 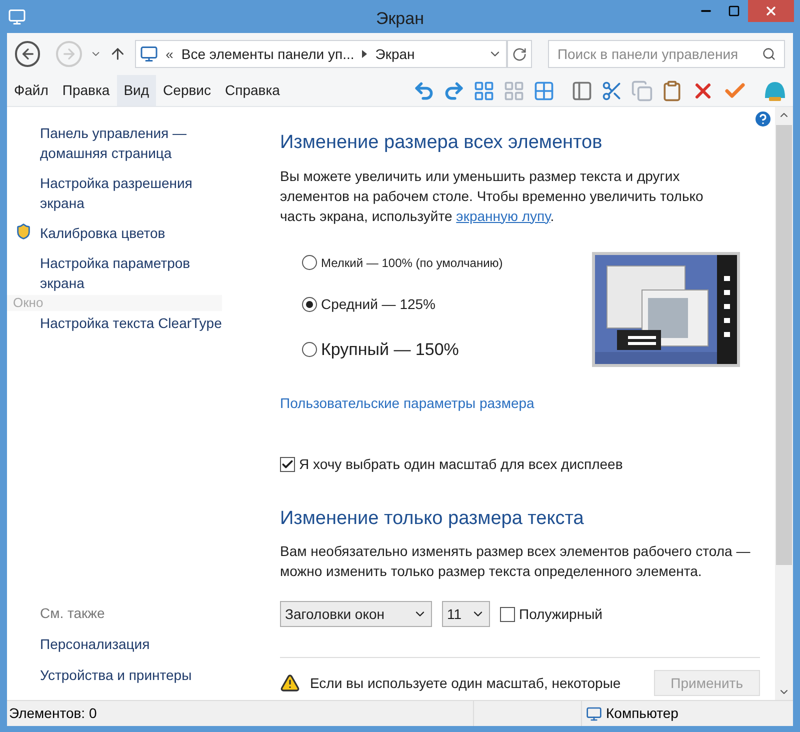 I want to click on chevron-right-icon, so click(x=365, y=54).